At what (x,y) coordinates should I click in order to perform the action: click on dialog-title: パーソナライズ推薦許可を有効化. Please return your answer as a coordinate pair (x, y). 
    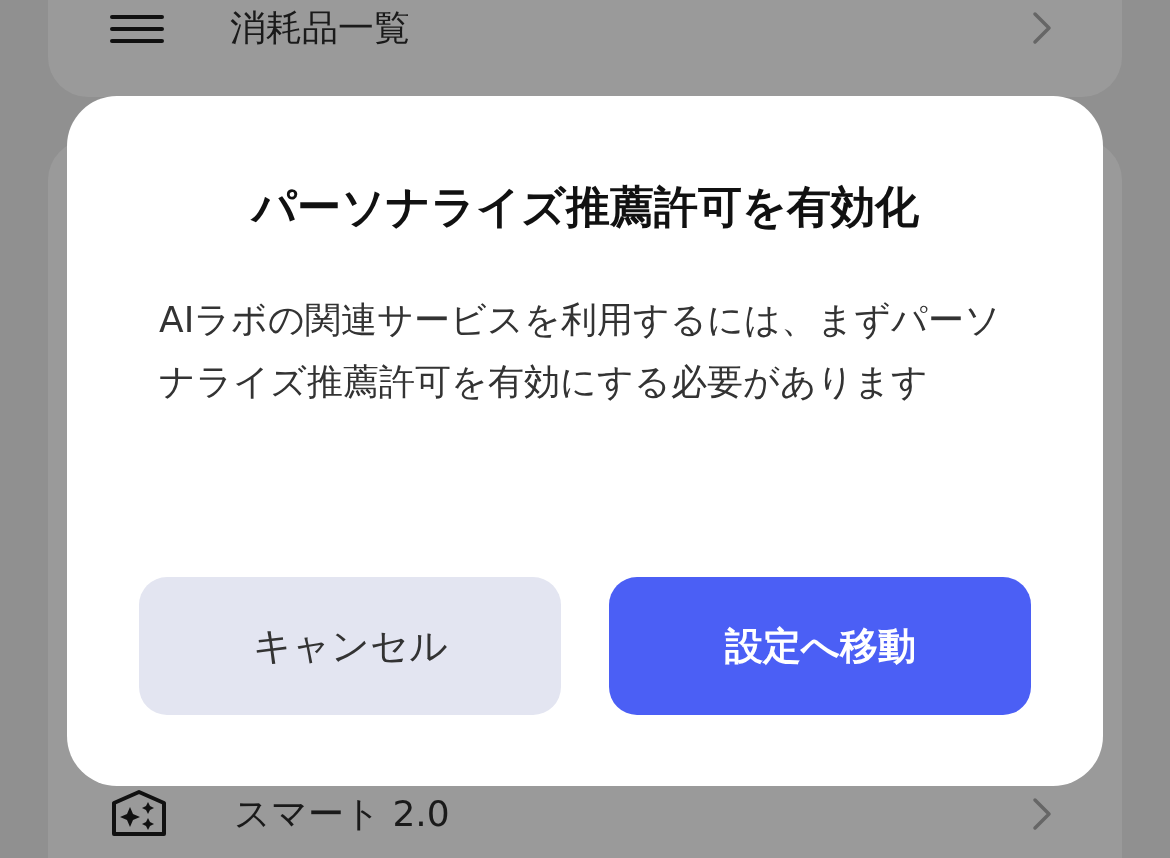
    Looking at the image, I should click on (584, 207).